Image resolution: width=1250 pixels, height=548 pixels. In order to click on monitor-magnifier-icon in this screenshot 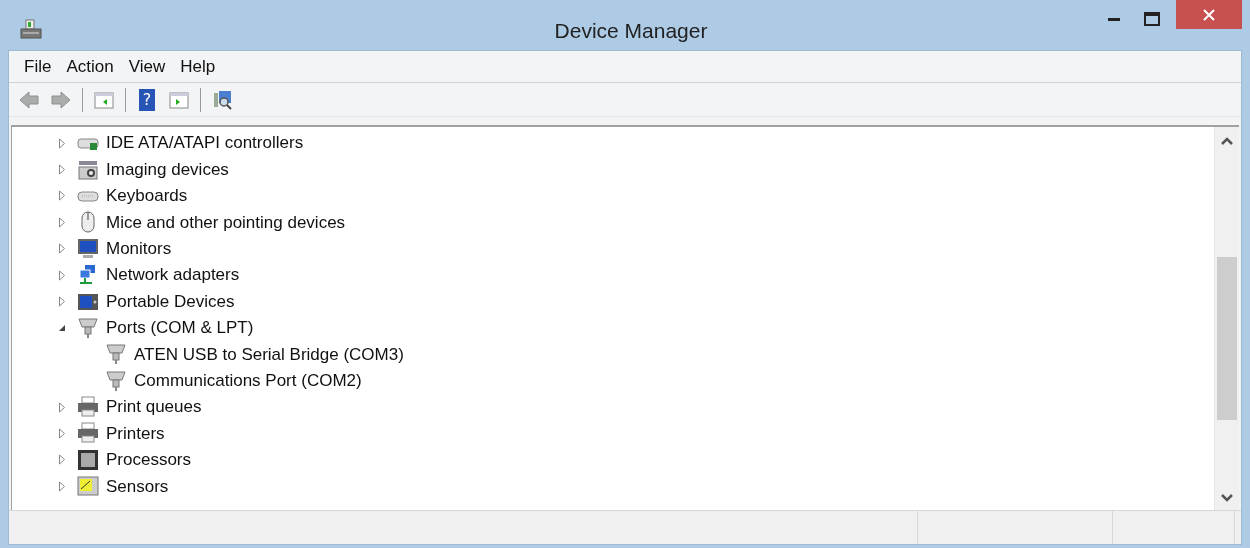, I will do `click(222, 99)`.